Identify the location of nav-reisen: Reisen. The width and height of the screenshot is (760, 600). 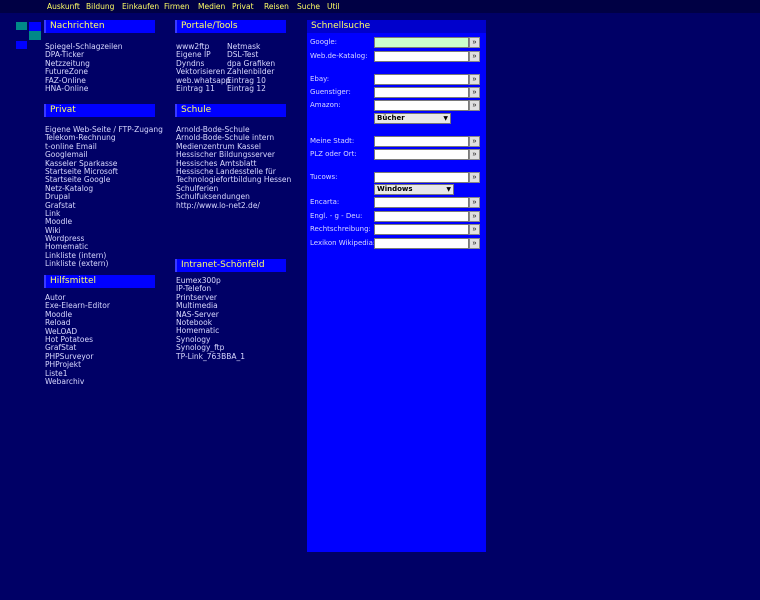
(276, 6).